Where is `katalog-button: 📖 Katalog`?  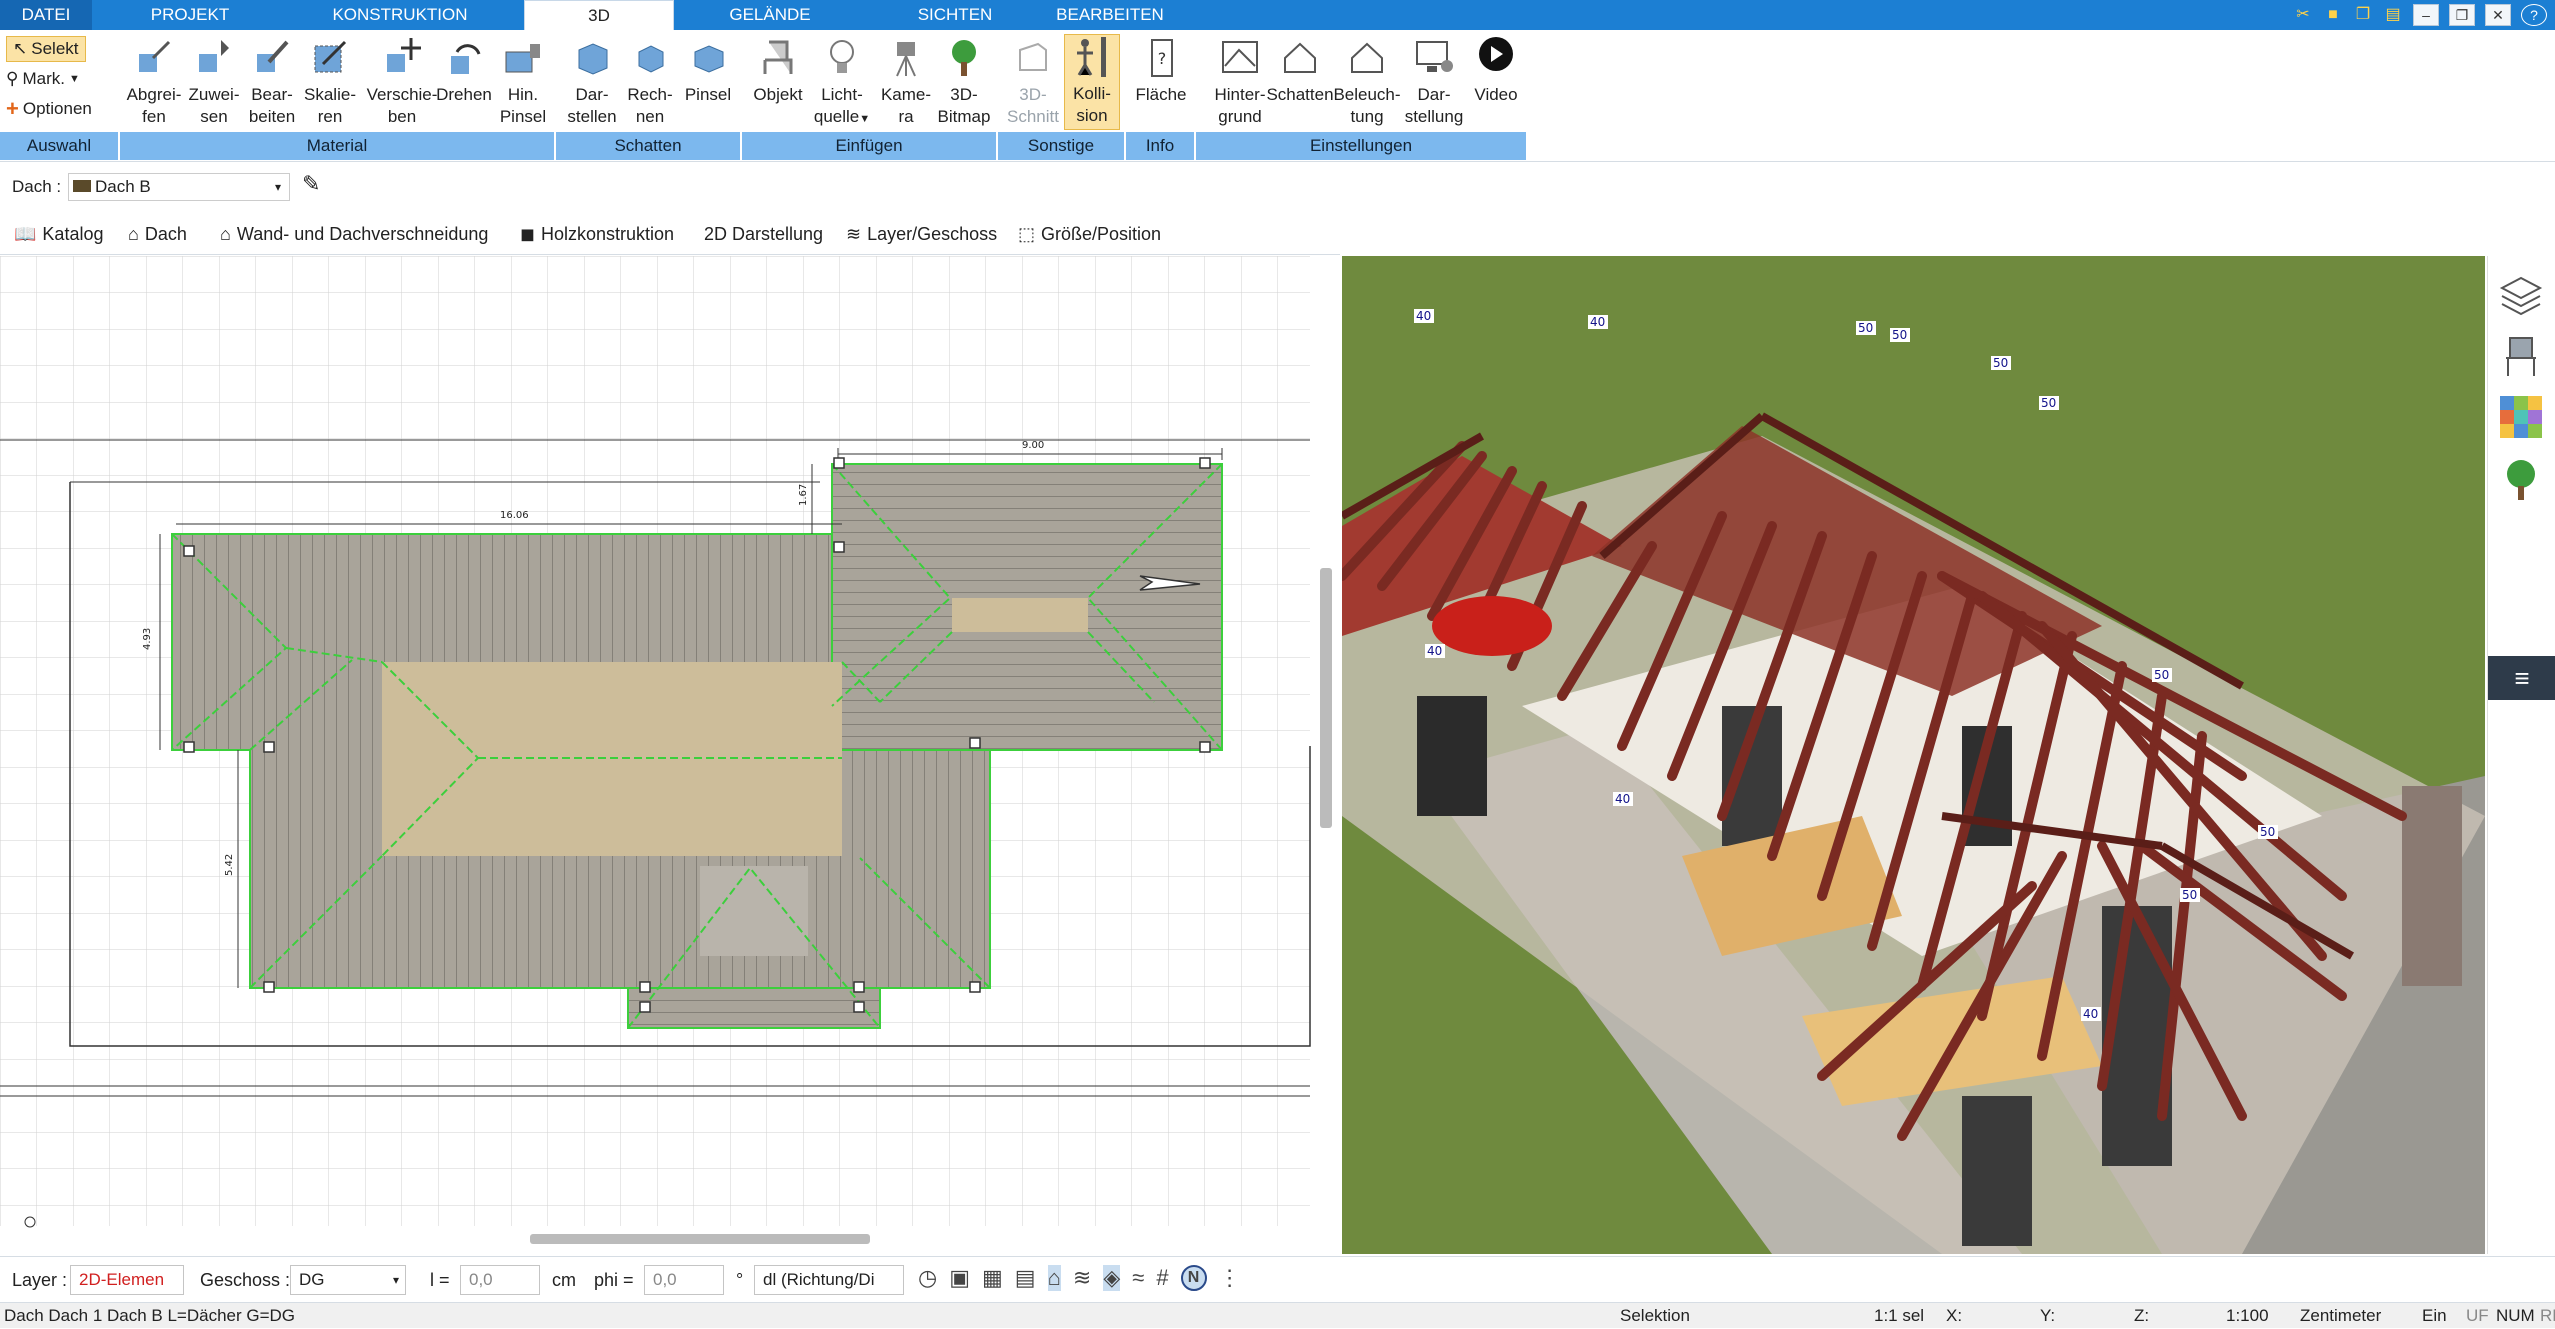 katalog-button: 📖 Katalog is located at coordinates (58, 234).